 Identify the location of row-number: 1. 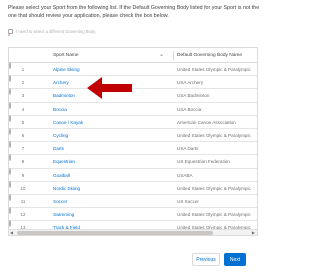
(23, 69).